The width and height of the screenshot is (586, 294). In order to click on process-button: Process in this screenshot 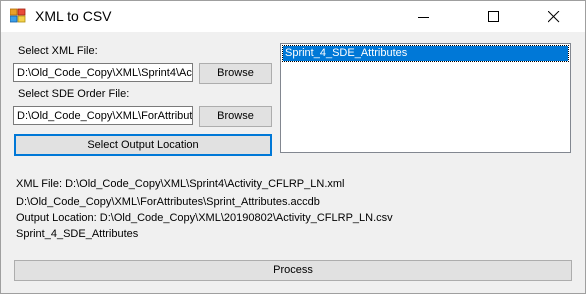, I will do `click(293, 270)`.